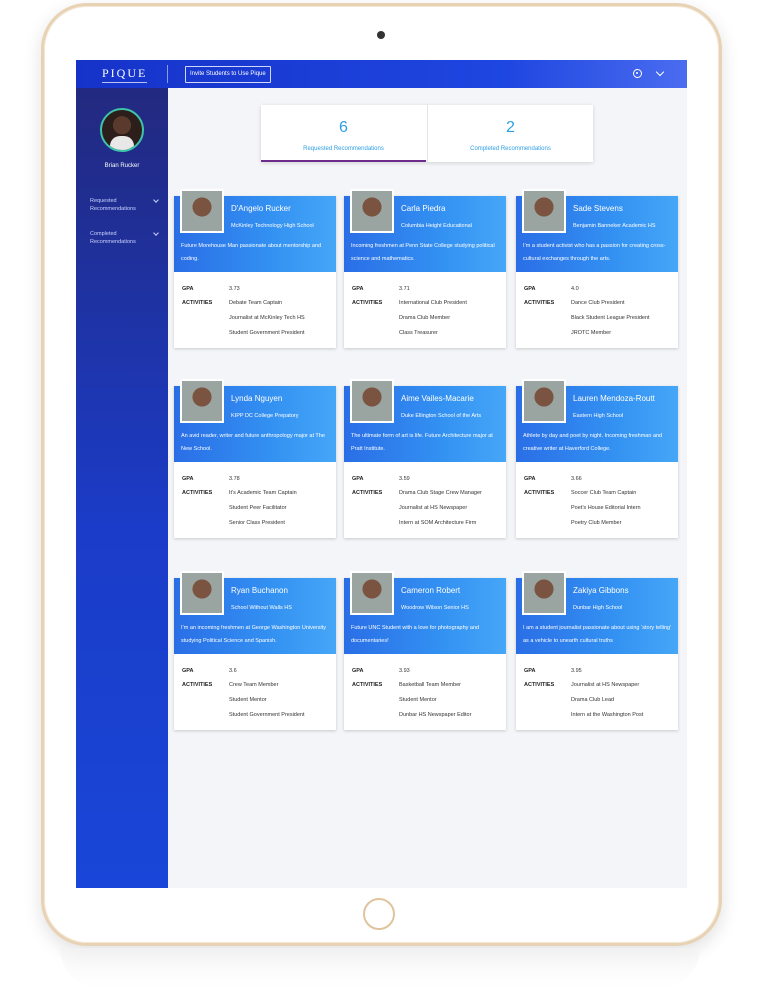 Image resolution: width=763 pixels, height=989 pixels. I want to click on activity-item: Dance Club President, so click(598, 303).